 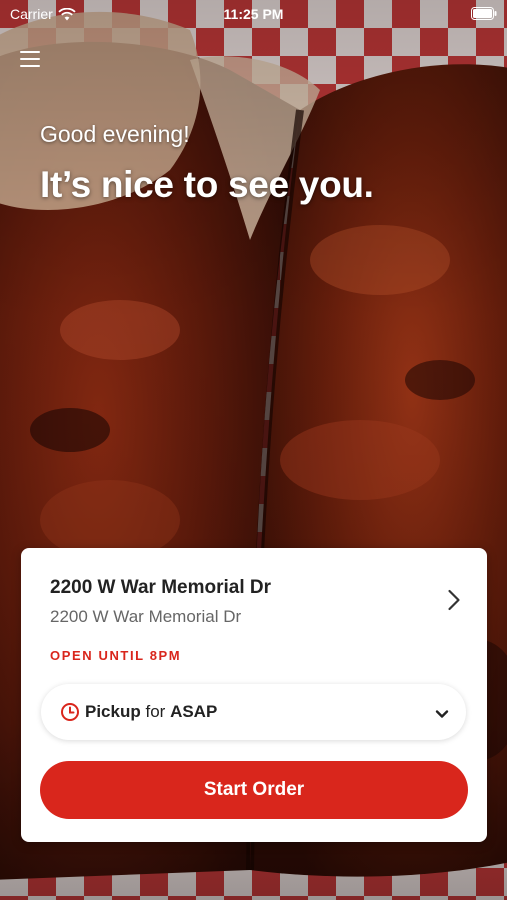 I want to click on store-hours-badge: OPEN UNTIL 8PM, so click(x=116, y=655).